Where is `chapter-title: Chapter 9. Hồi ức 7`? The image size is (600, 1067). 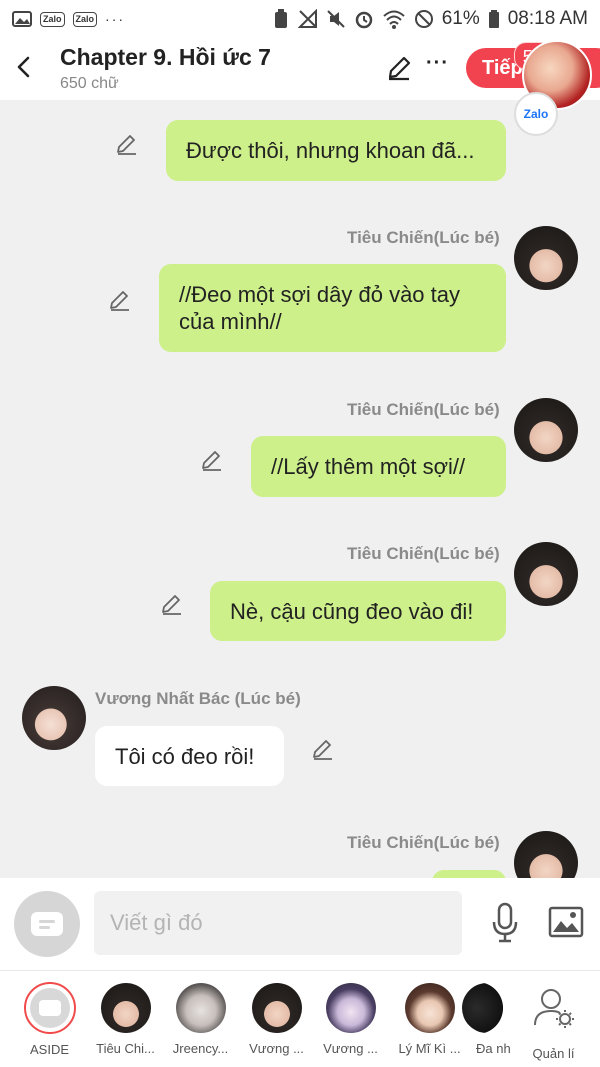 chapter-title: Chapter 9. Hồi ức 7 is located at coordinates (165, 57).